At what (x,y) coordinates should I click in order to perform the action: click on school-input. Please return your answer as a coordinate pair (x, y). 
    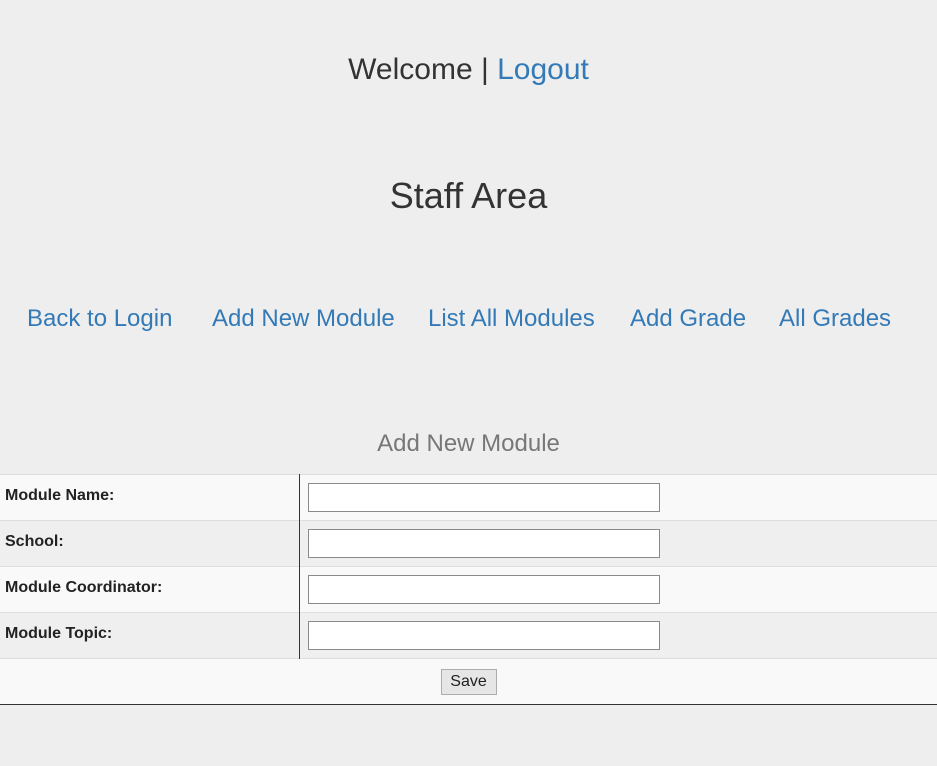
    Looking at the image, I should click on (483, 543).